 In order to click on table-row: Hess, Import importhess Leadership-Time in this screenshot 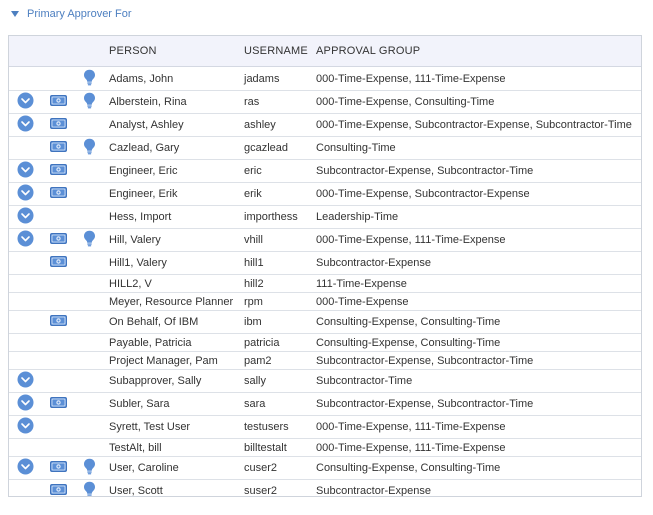, I will do `click(325, 217)`.